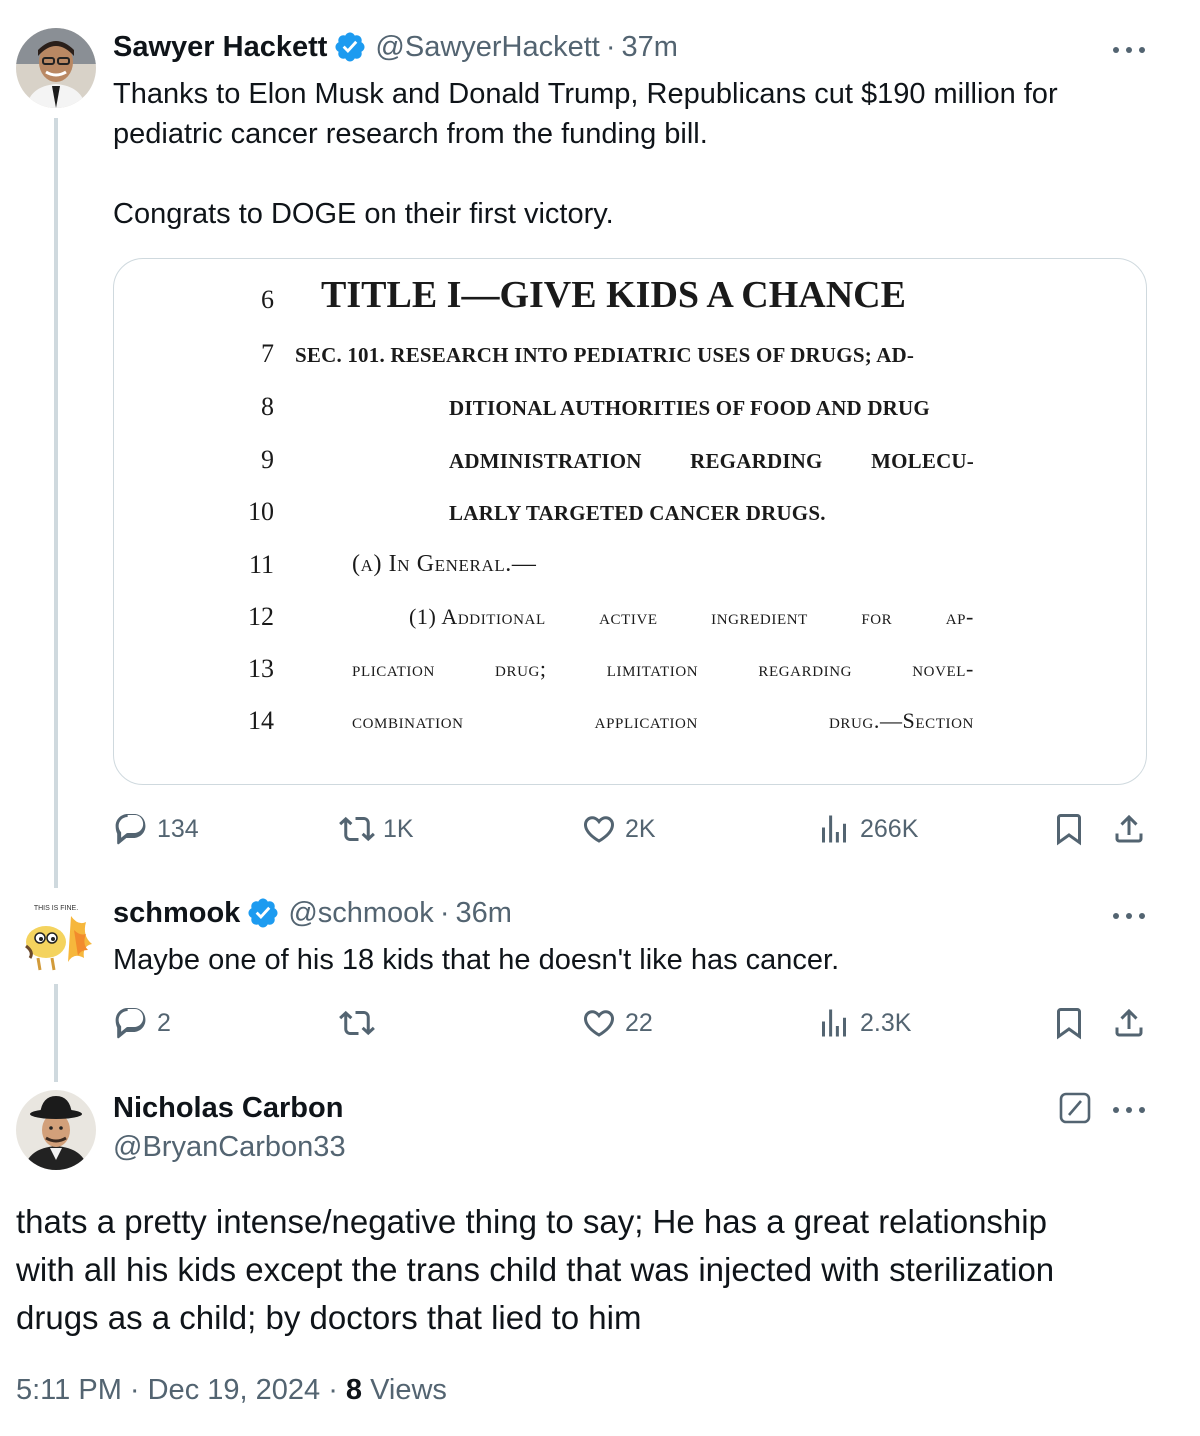 This screenshot has width=1200, height=1436. I want to click on repost-count: 1K, so click(398, 828).